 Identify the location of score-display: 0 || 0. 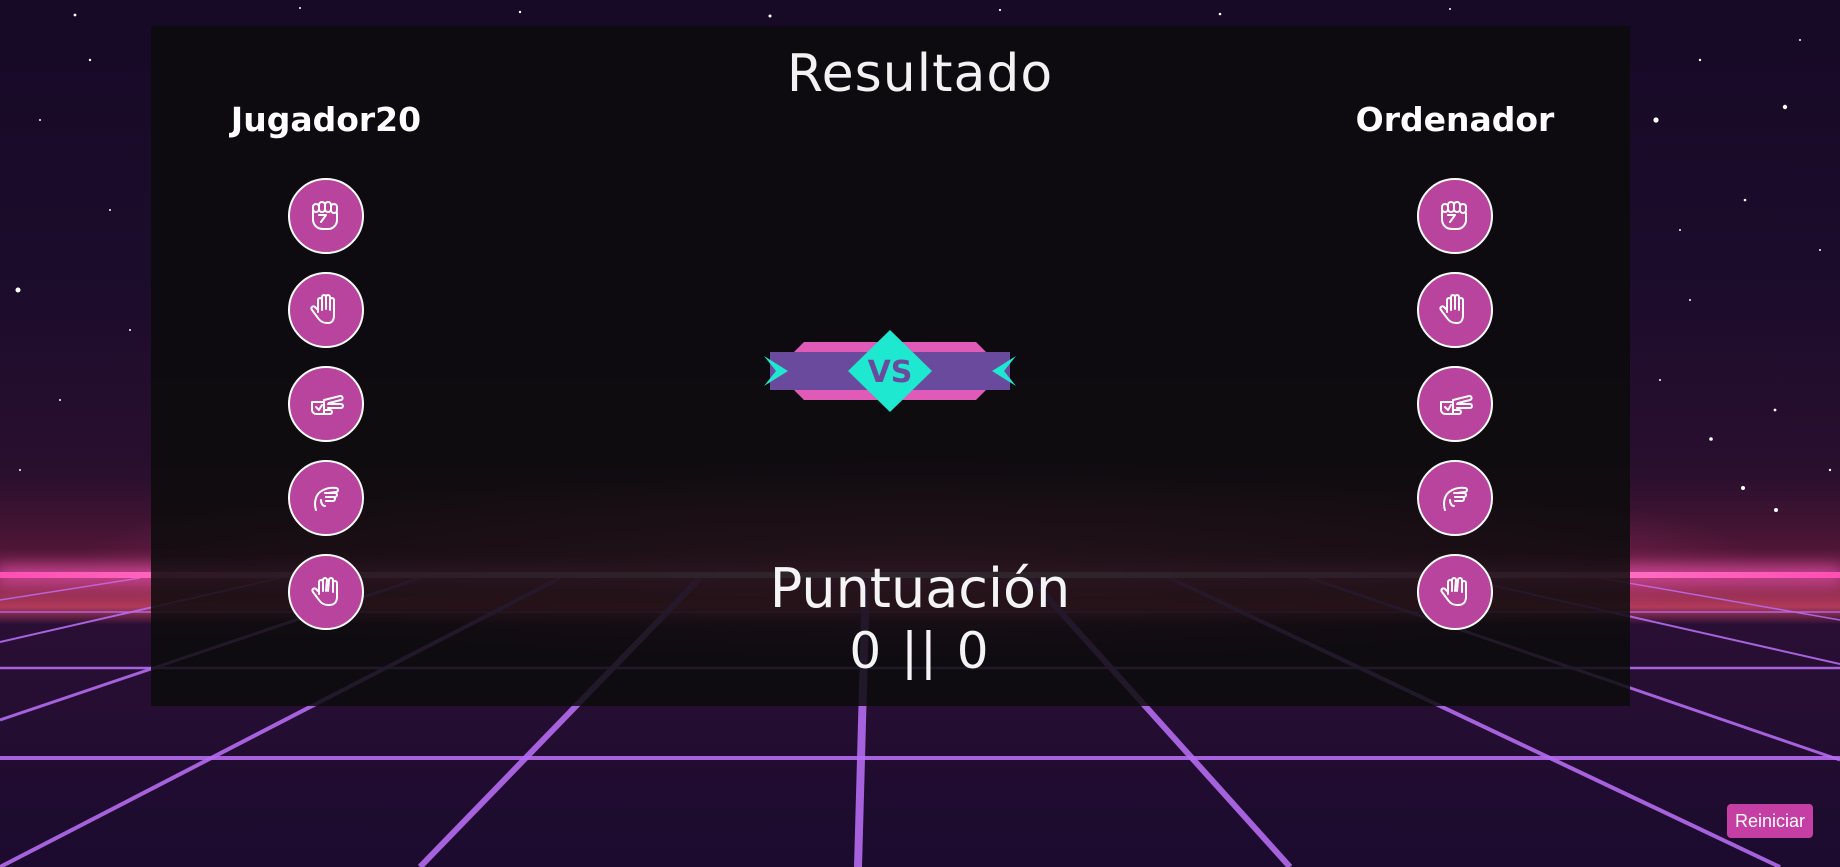
(920, 651).